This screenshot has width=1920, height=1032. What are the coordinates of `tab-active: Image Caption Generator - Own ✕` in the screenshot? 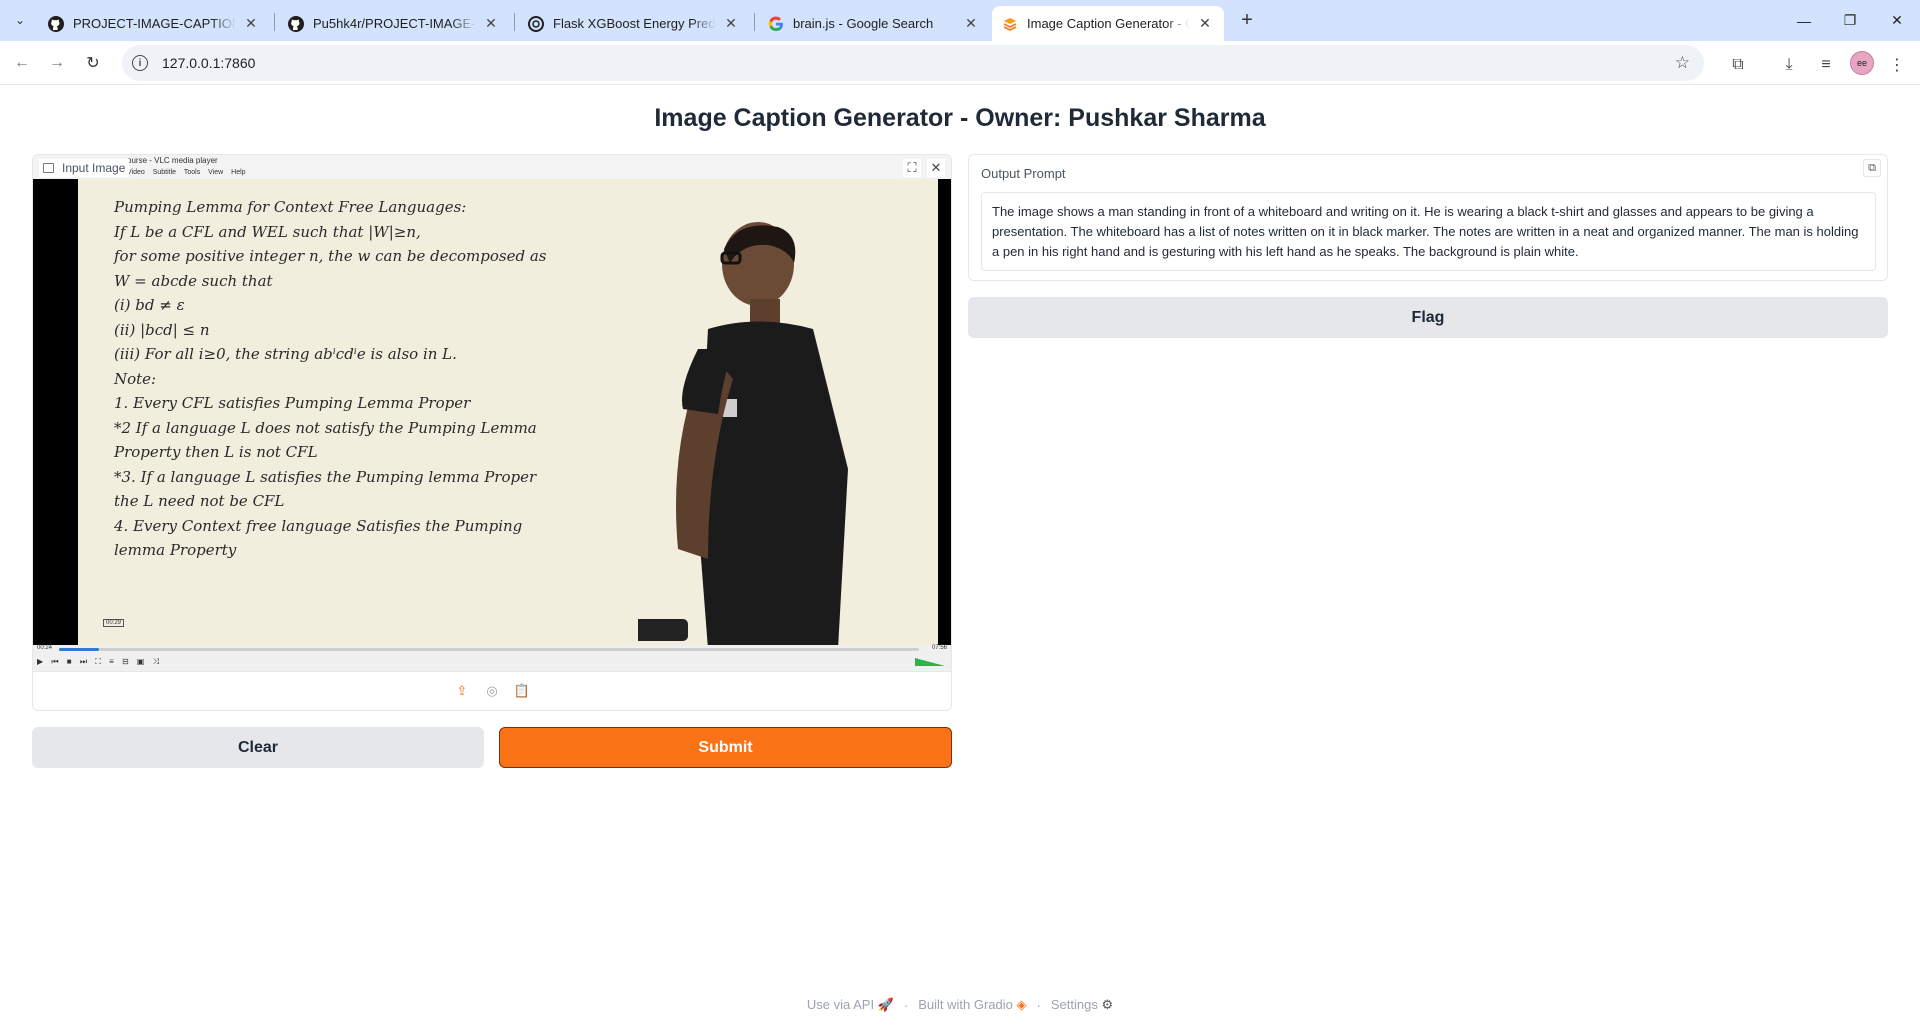 It's located at (1108, 23).